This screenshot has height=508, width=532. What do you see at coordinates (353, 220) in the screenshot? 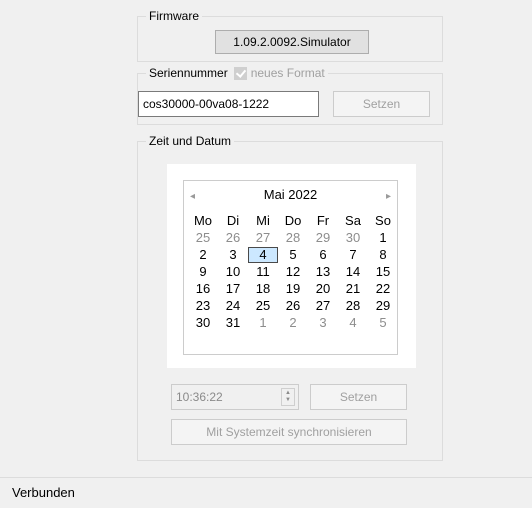
I see `weekday-label: Sa` at bounding box center [353, 220].